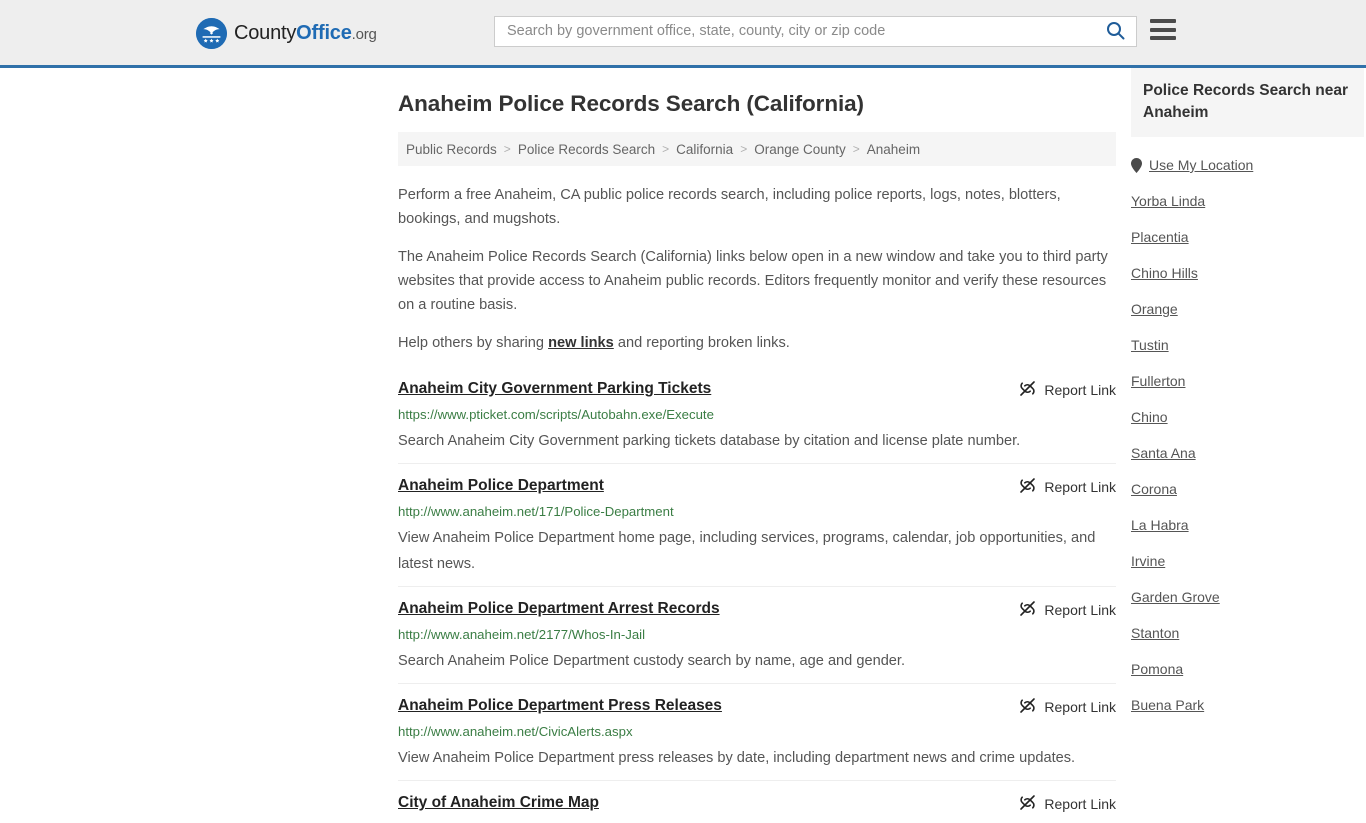  I want to click on result-url: http://www.anaheim.net/2177/Whos-In-Jail, so click(757, 635).